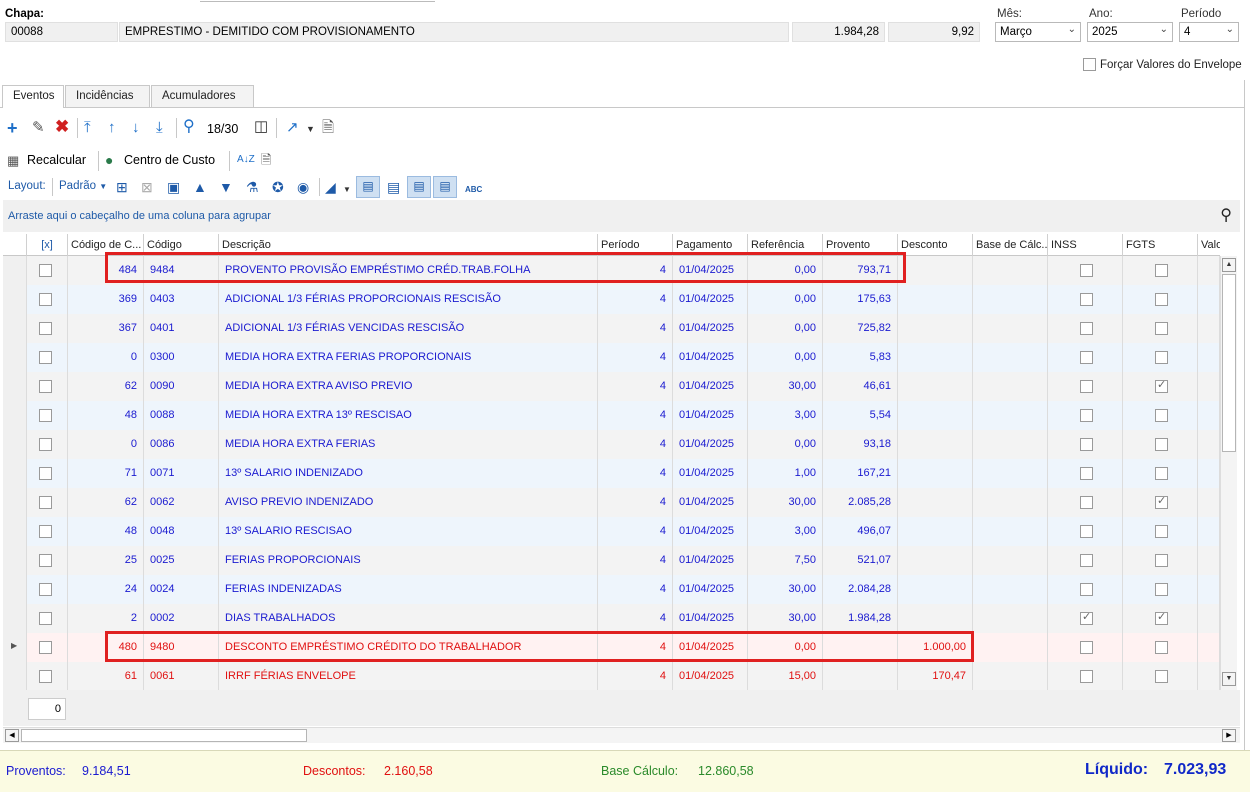 The width and height of the screenshot is (1250, 792). Describe the element at coordinates (860, 560) in the screenshot. I see `provento-cell: 521,07` at that location.